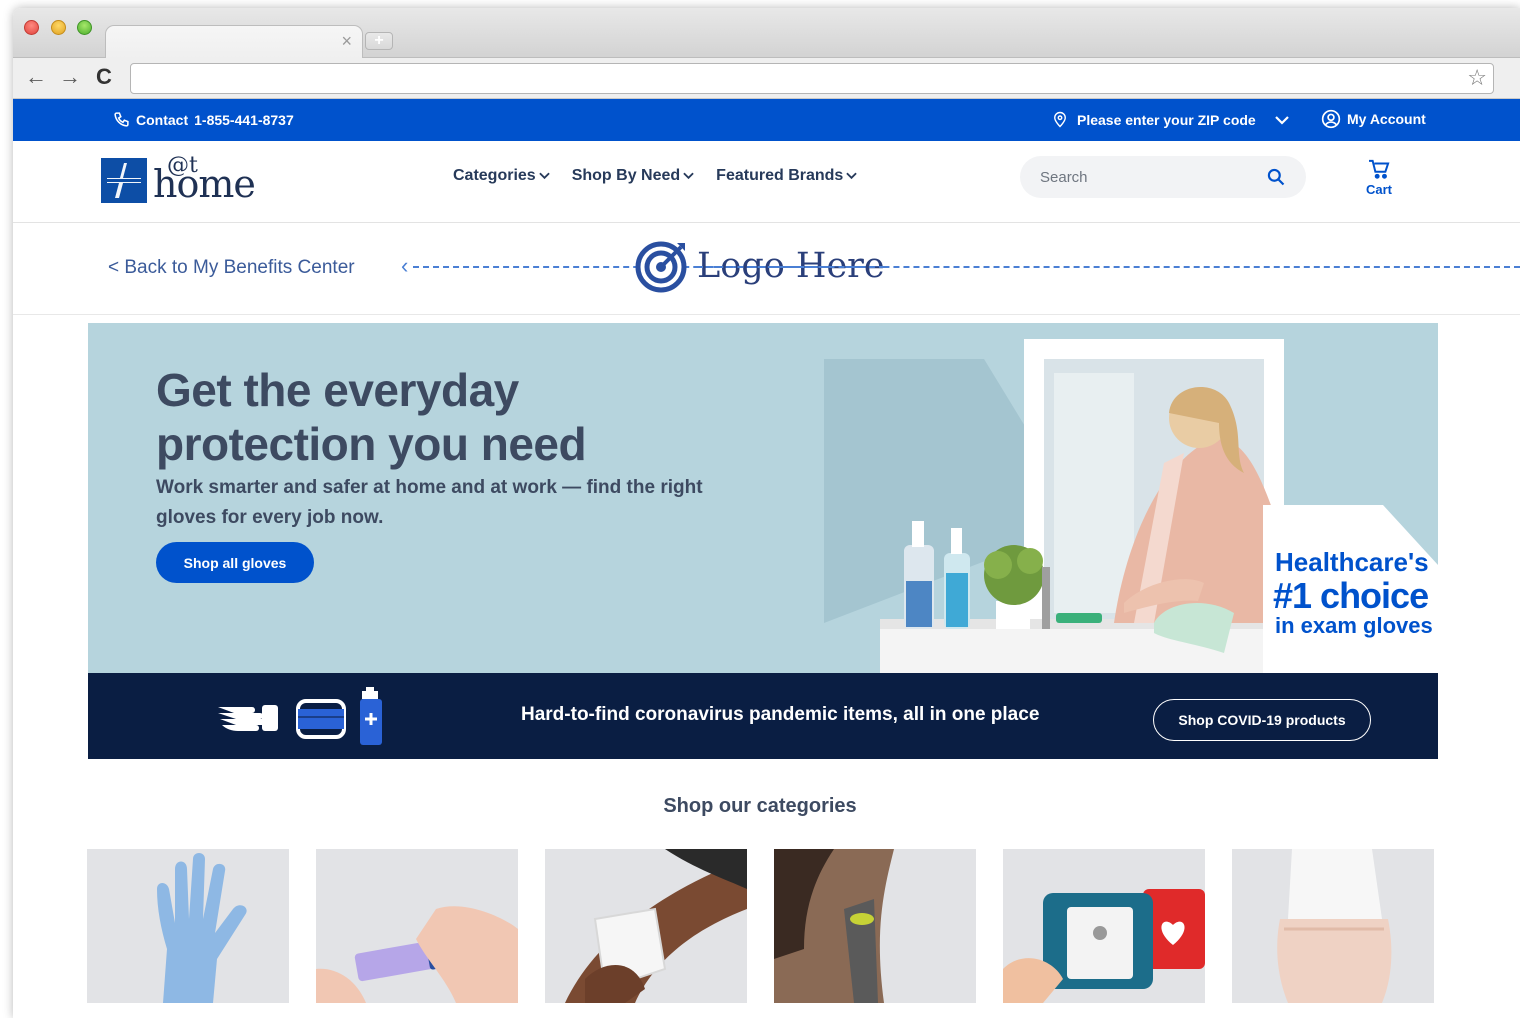 The height and width of the screenshot is (1018, 1520). I want to click on phone-icon, so click(121, 119).